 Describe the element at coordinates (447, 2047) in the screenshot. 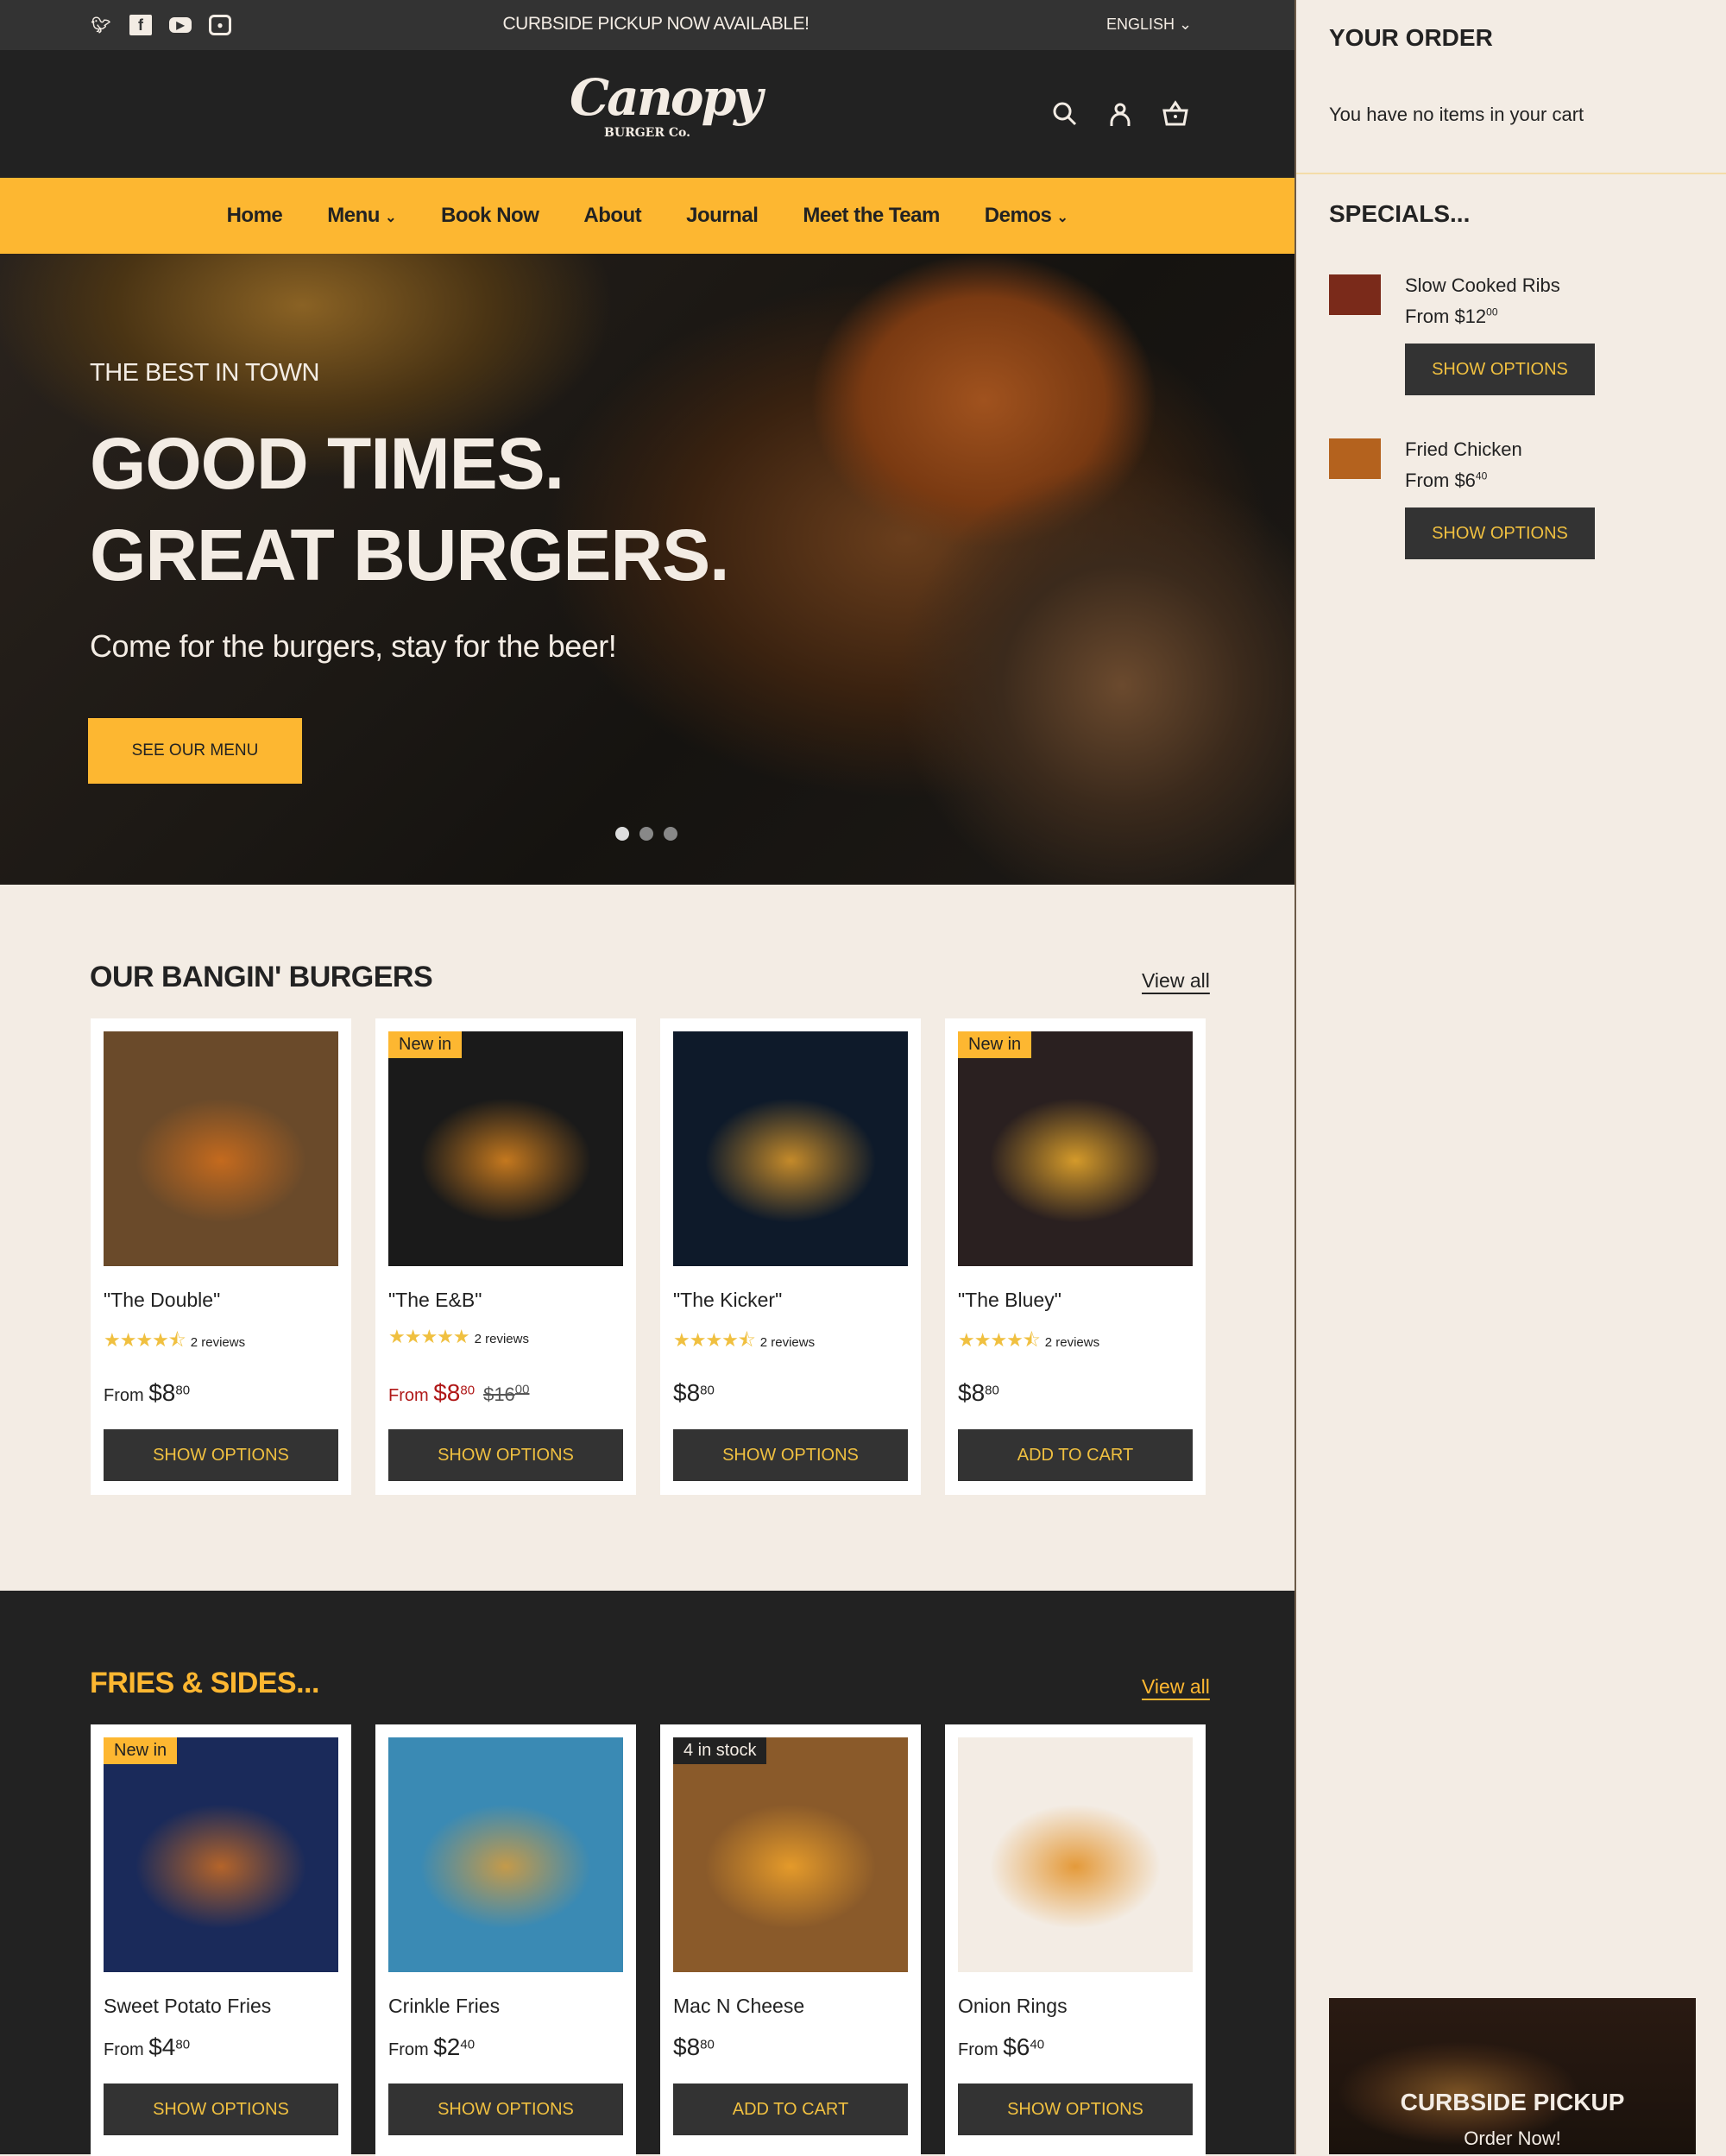

I see `price-dollars: $2` at that location.